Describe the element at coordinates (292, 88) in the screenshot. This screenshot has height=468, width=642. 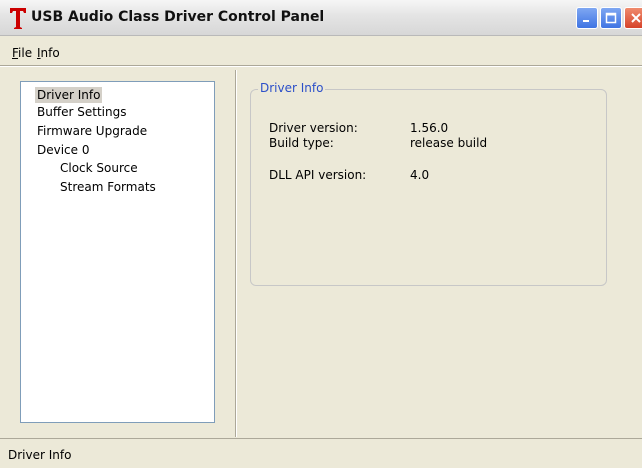
I see `group-title: Driver Info` at that location.